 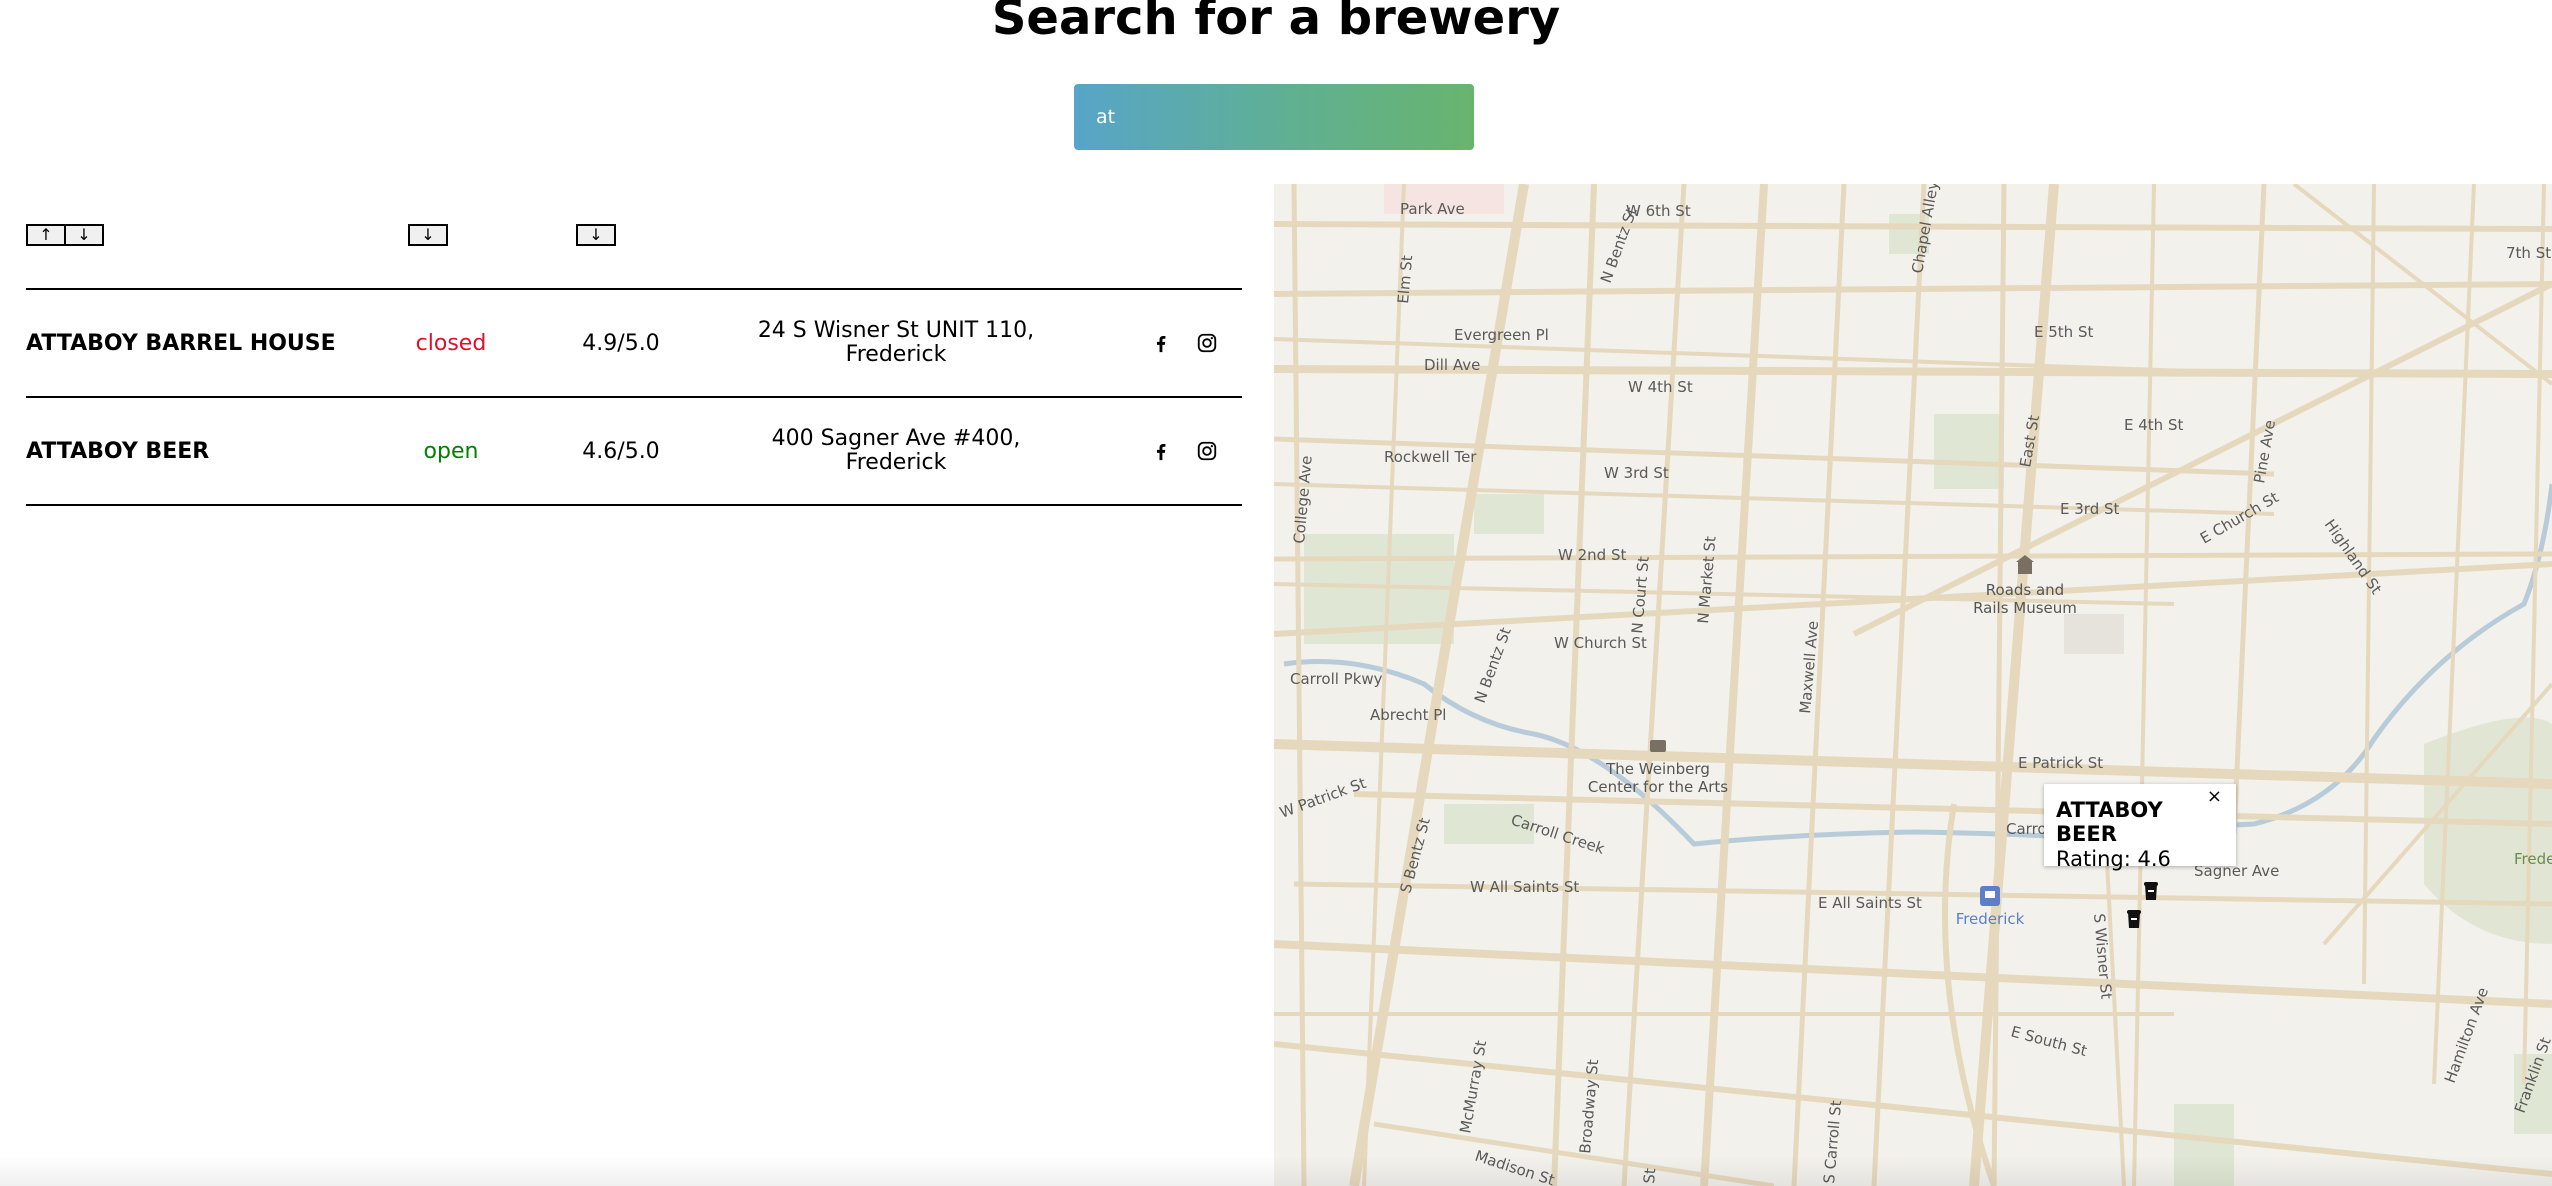 What do you see at coordinates (1660, 387) in the screenshot?
I see `street-label: W 4th St` at bounding box center [1660, 387].